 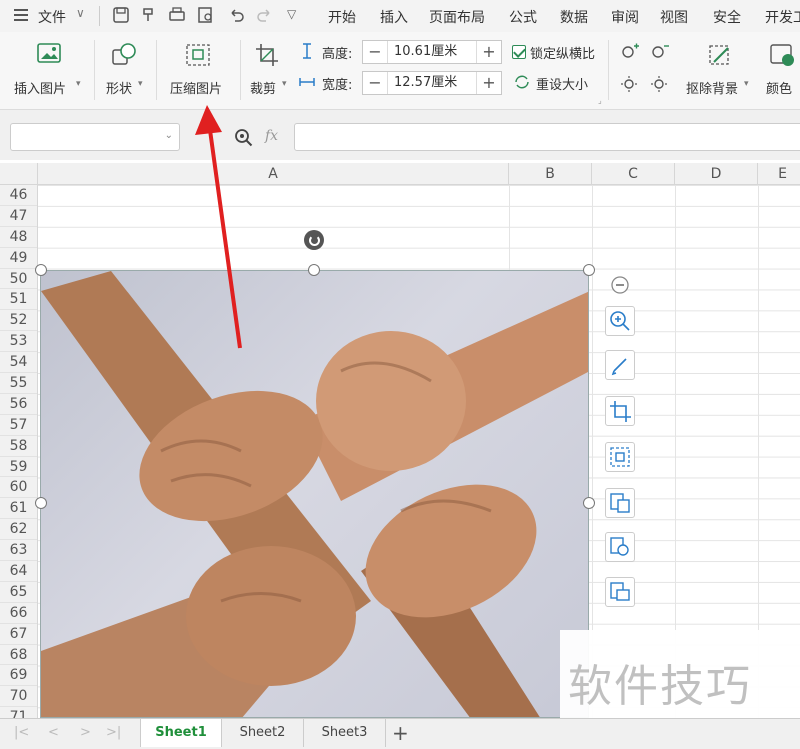 I want to click on lock-ratio-checkbox, so click(x=519, y=52).